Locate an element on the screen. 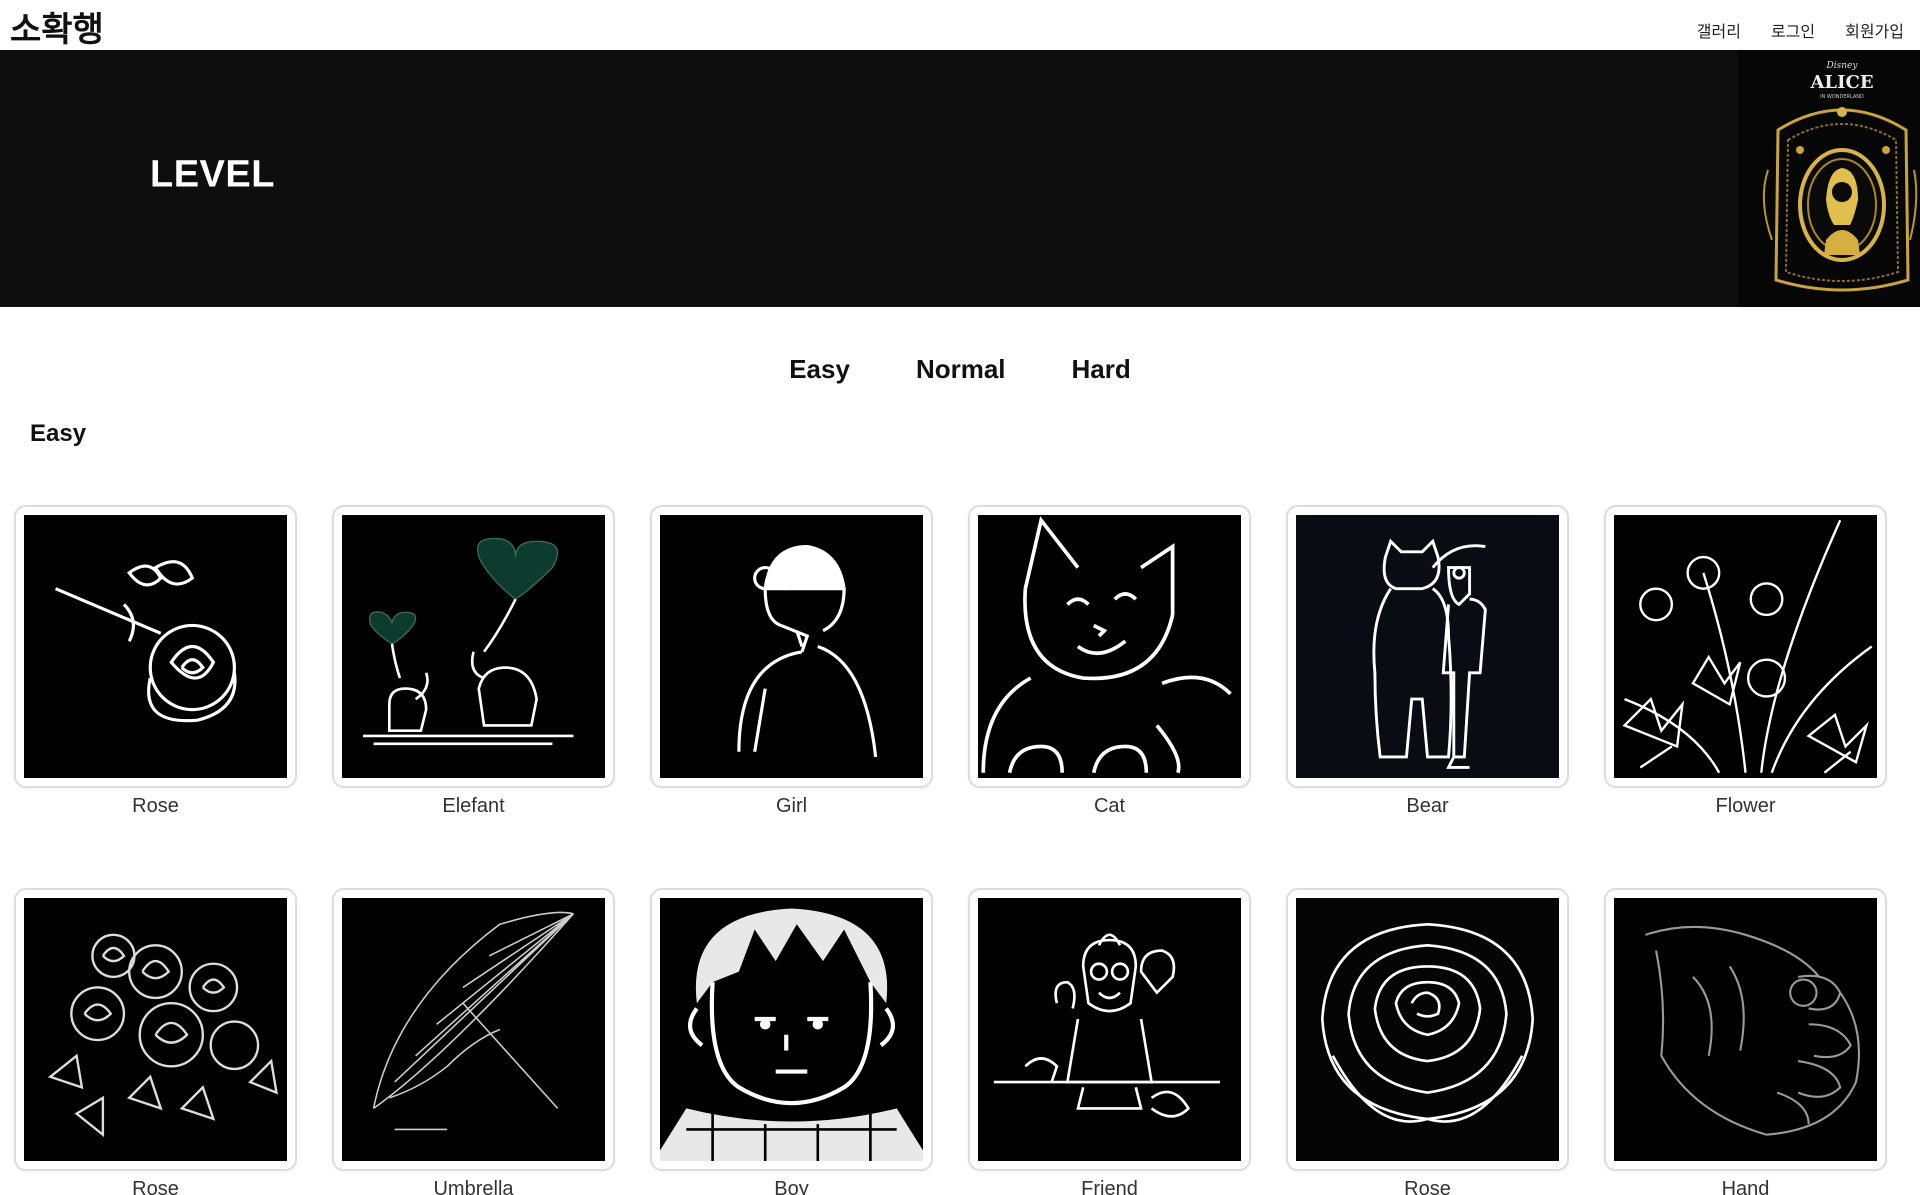 This screenshot has height=1195, width=1920. friend-drawing-icon is located at coordinates (1109, 1029).